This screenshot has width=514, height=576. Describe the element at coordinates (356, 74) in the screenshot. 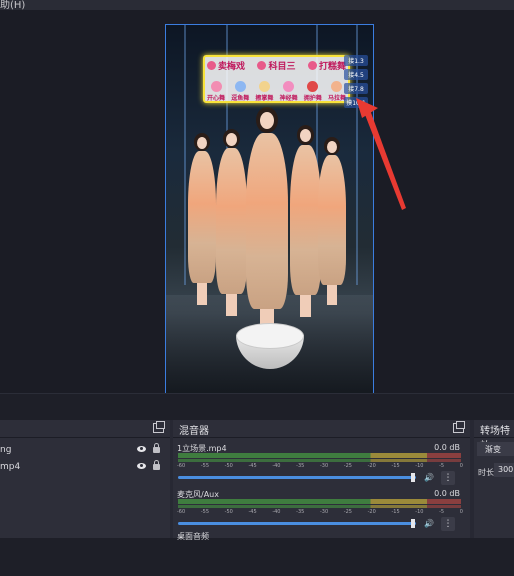

I see `side-tag: 接4.5` at that location.